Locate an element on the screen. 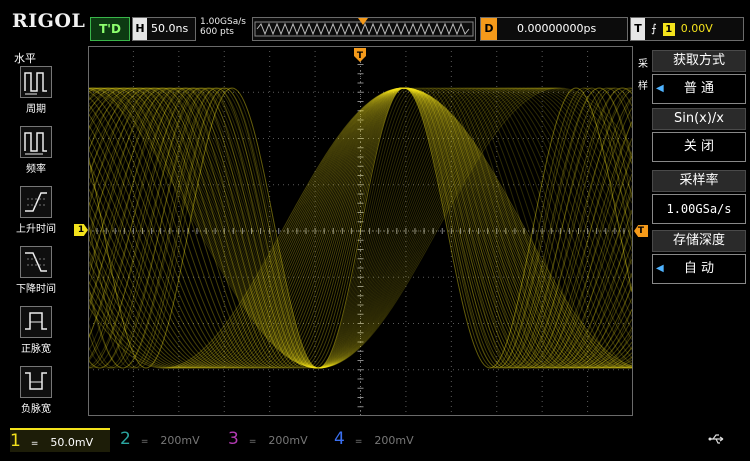 The image size is (750, 461). channel4-tab: 4 = 200mV is located at coordinates (374, 439).